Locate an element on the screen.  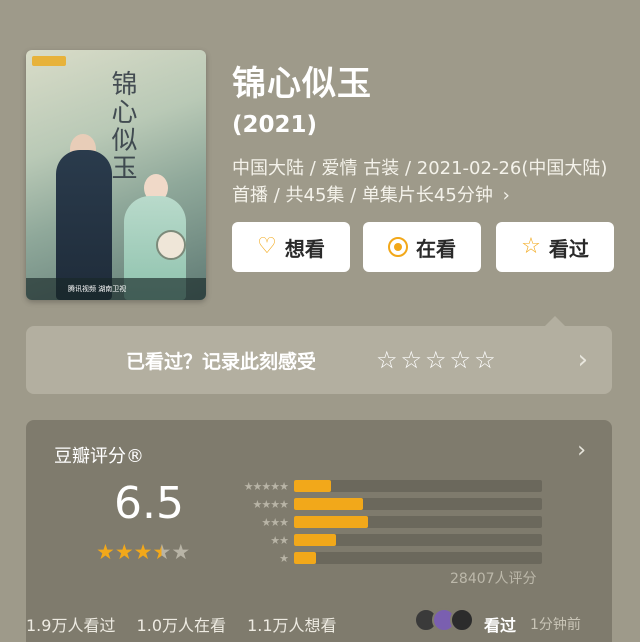
watched-label: 看过 is located at coordinates (568, 248).